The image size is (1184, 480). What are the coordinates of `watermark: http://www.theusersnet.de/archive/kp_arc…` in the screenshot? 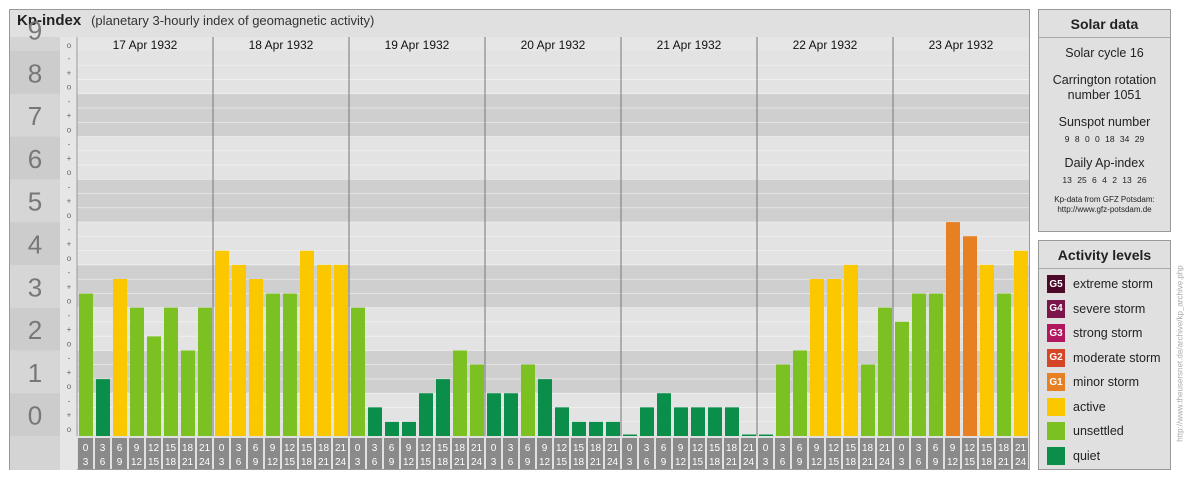 It's located at (1179, 353).